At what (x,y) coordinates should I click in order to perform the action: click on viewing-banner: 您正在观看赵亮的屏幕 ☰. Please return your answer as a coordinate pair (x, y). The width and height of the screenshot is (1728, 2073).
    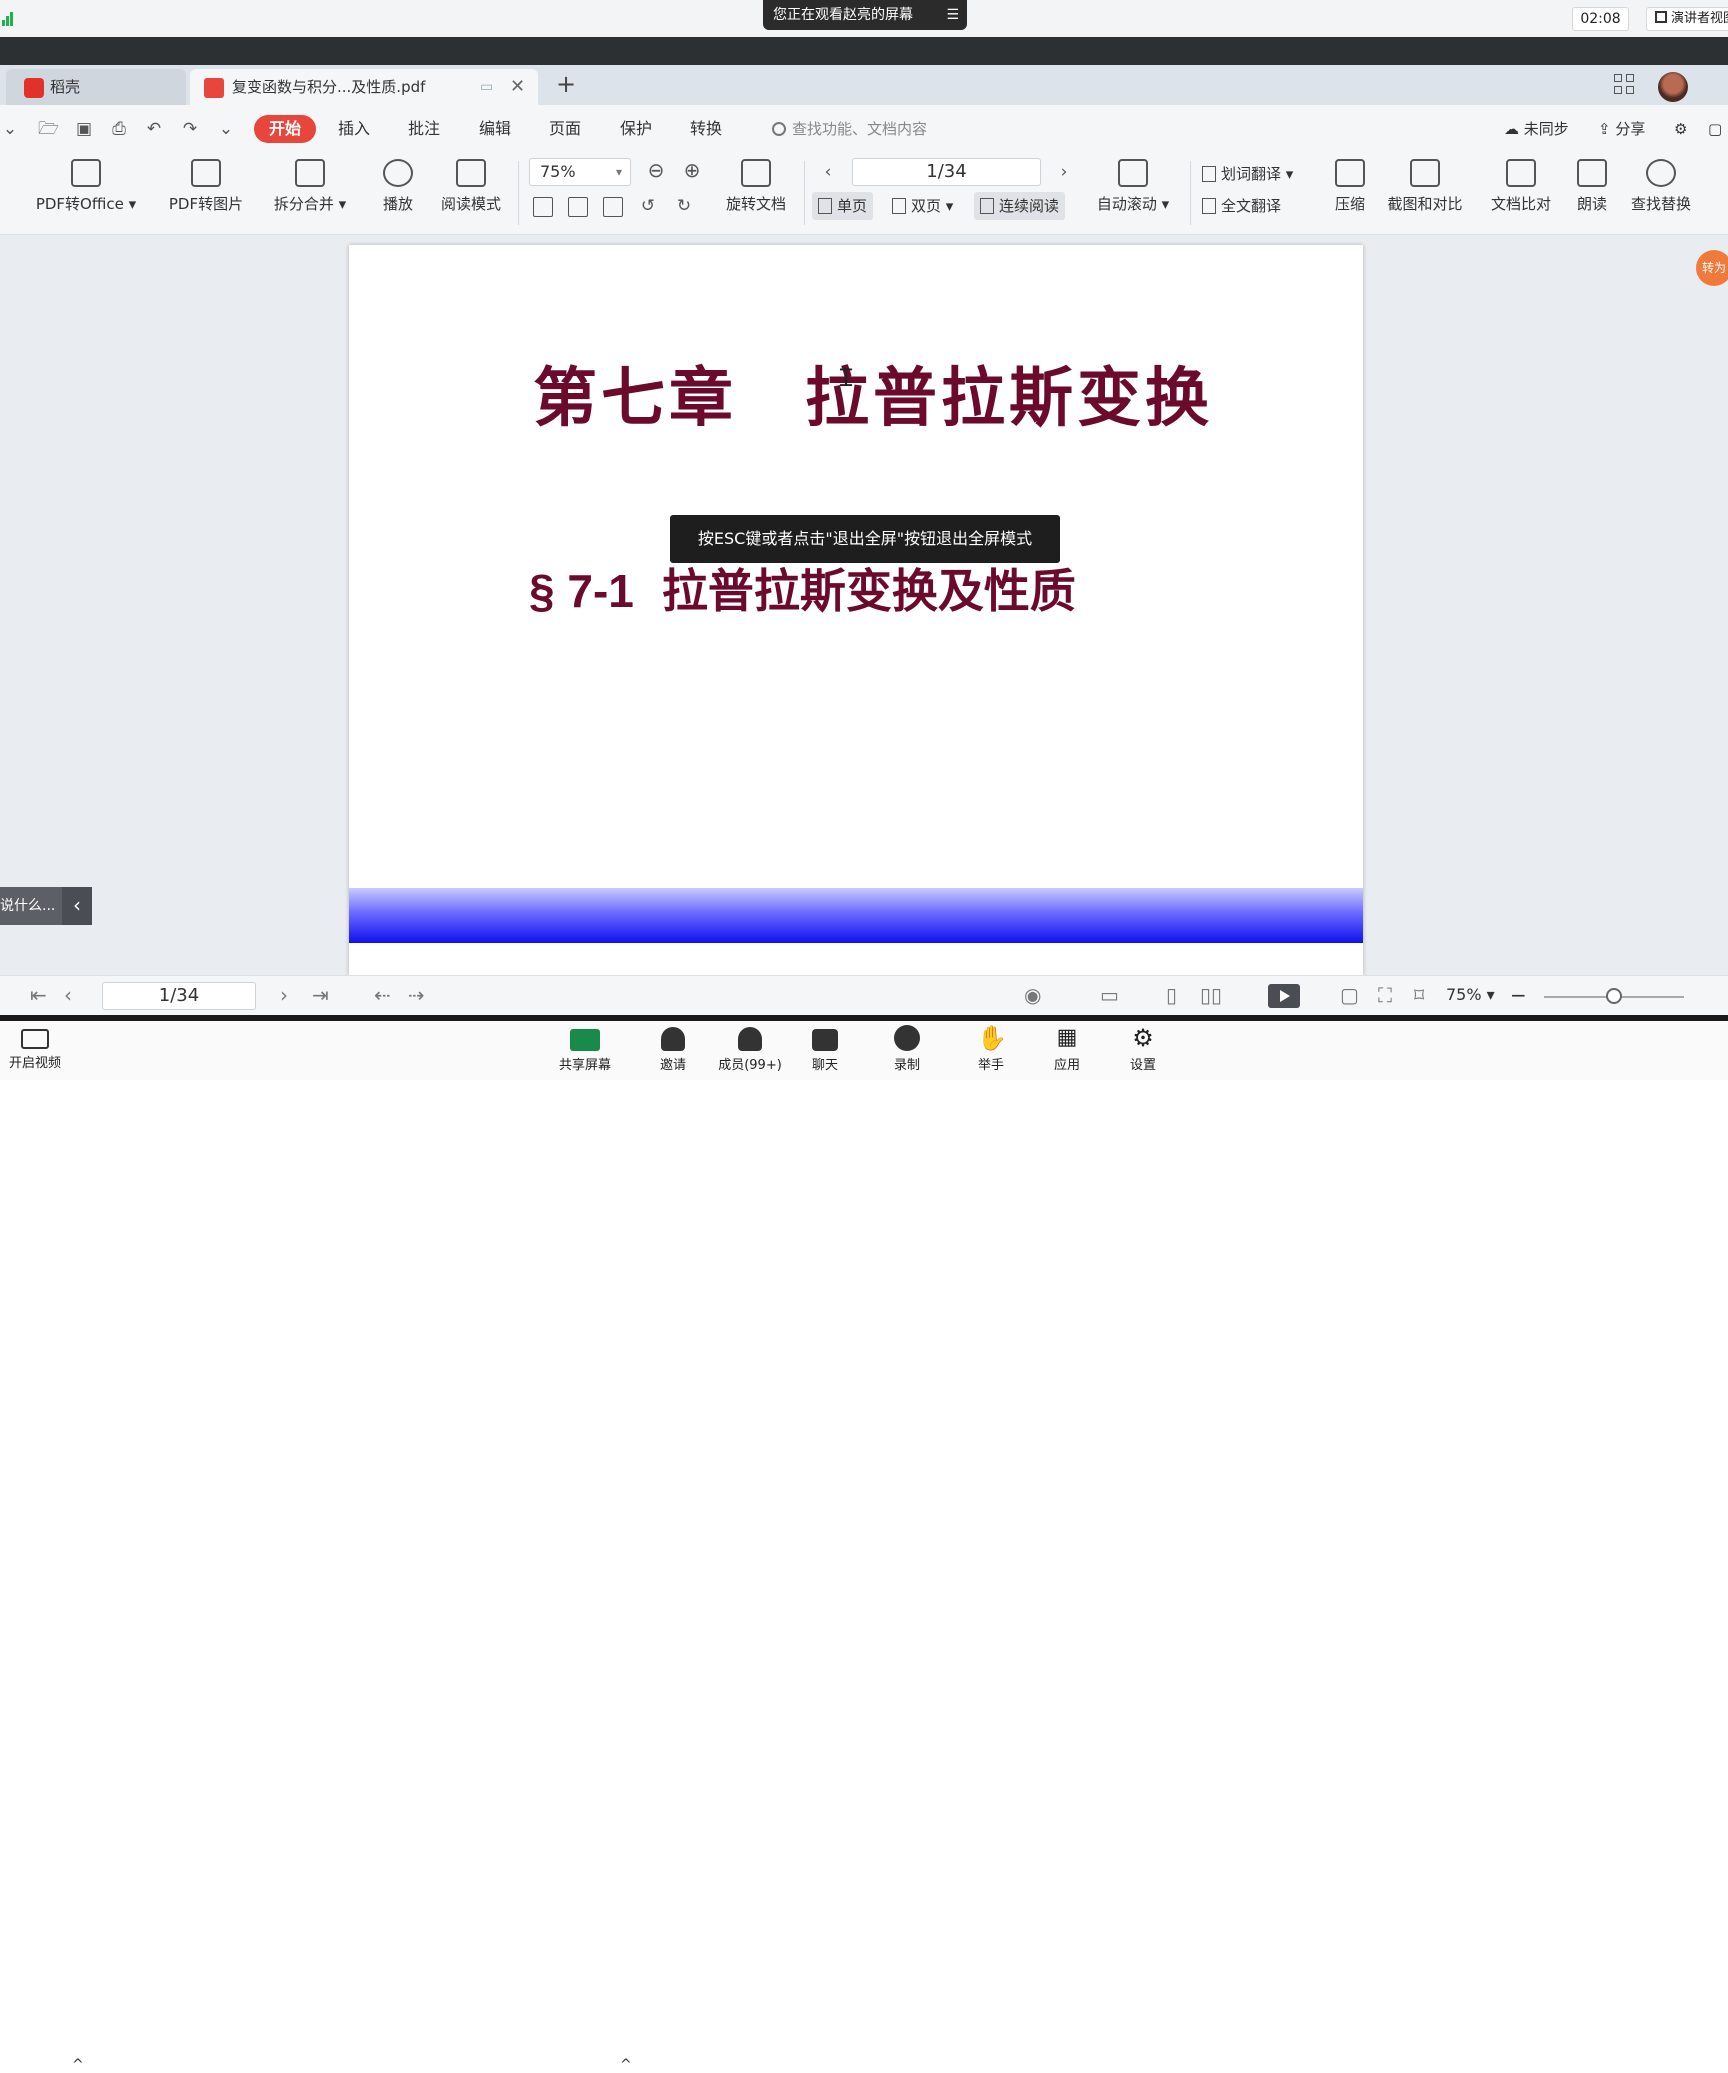
    Looking at the image, I should click on (865, 15).